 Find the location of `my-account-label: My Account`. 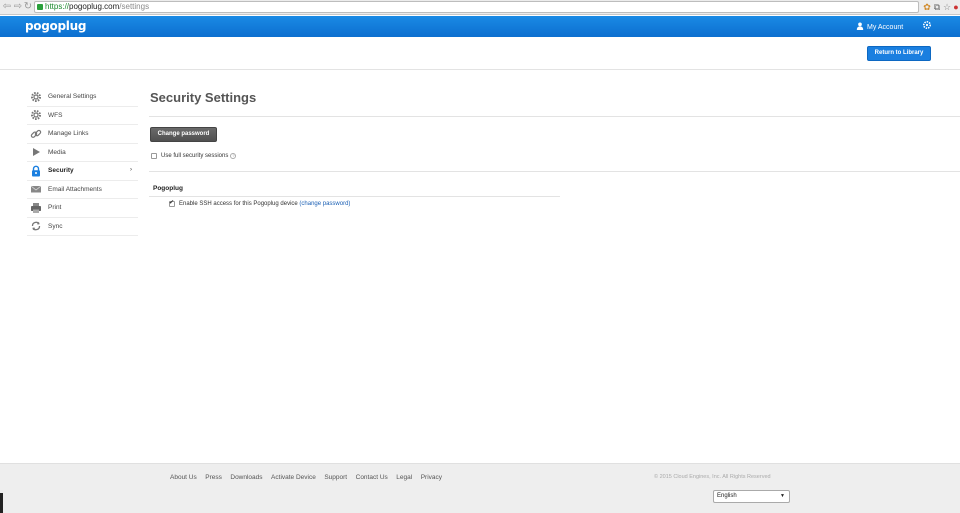

my-account-label: My Account is located at coordinates (885, 27).